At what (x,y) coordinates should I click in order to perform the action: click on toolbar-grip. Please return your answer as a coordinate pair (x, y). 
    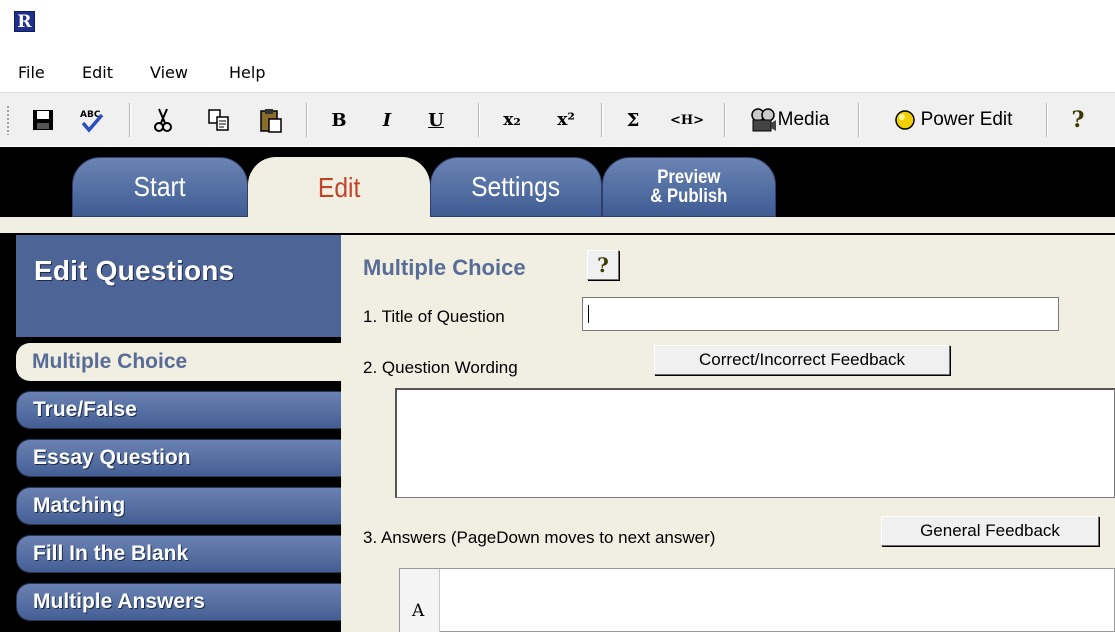
    Looking at the image, I should click on (8, 120).